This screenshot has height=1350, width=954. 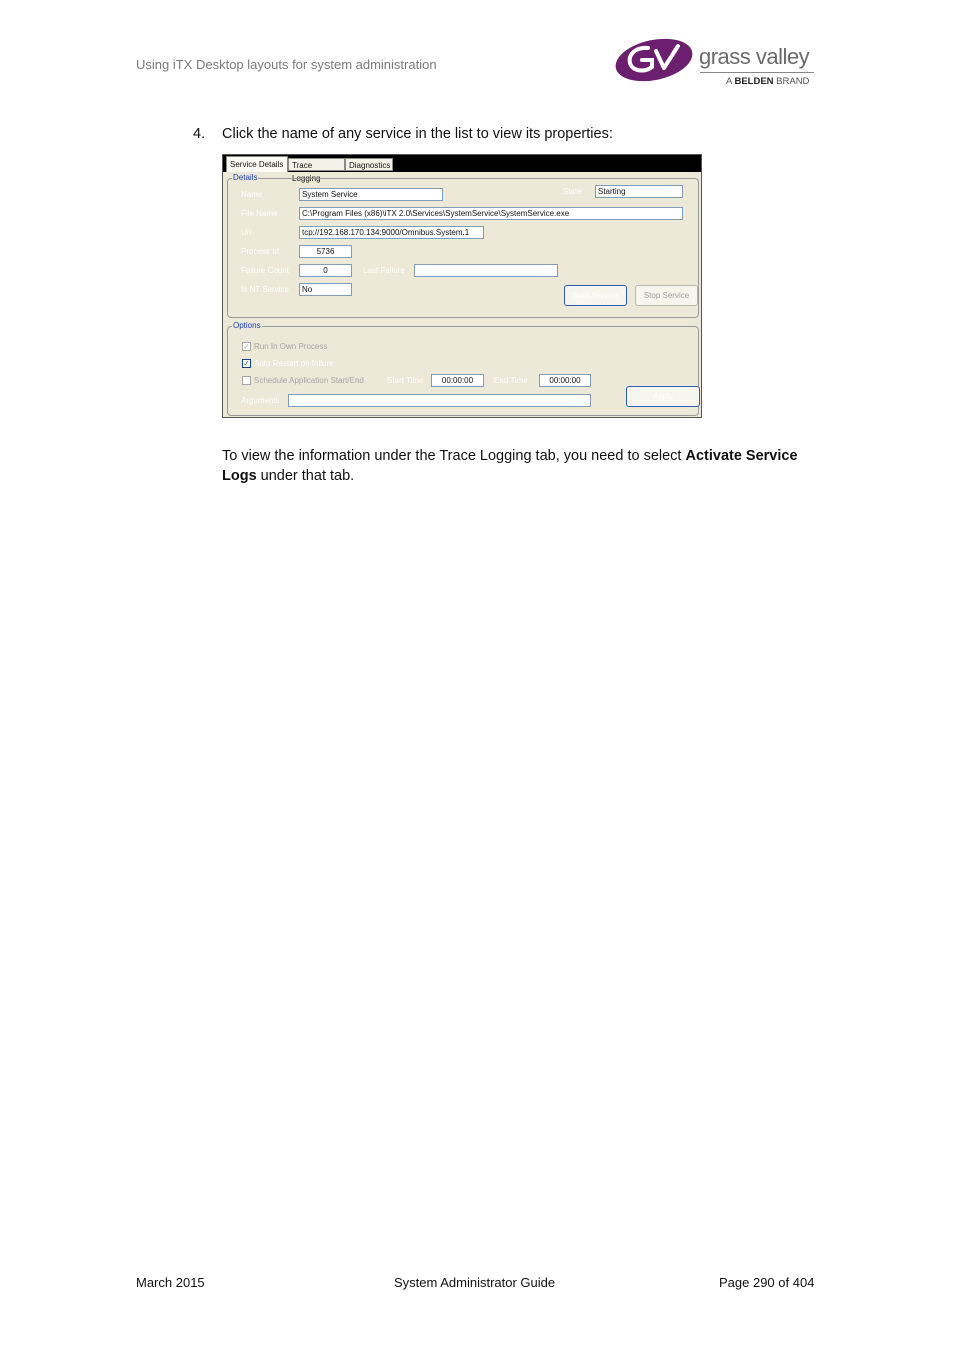 What do you see at coordinates (654, 60) in the screenshot?
I see `gv-logo-icon` at bounding box center [654, 60].